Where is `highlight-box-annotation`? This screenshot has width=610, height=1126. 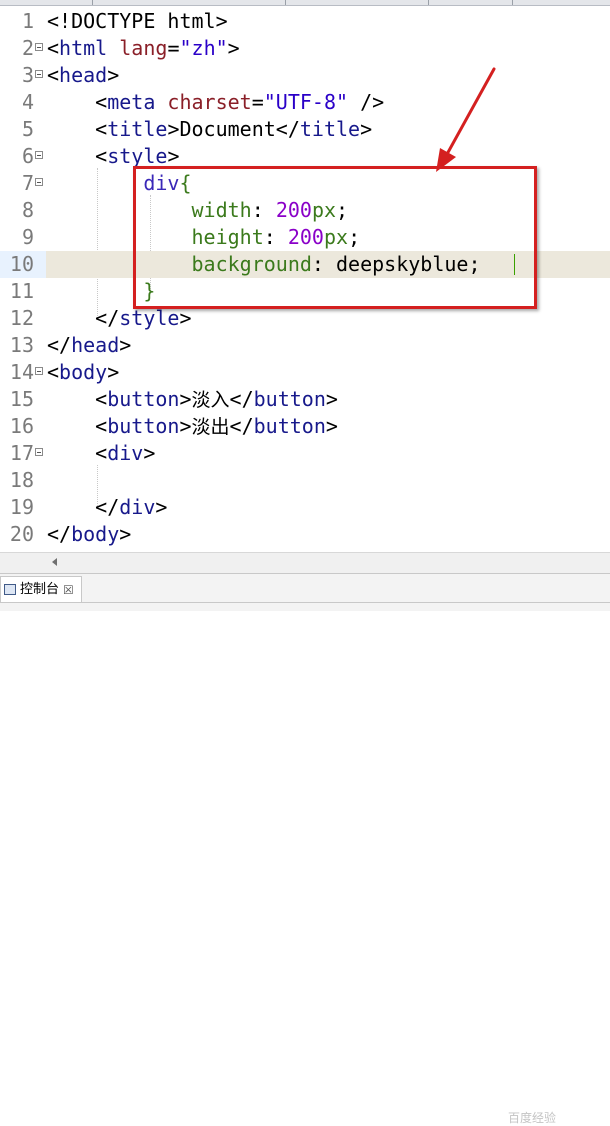
highlight-box-annotation is located at coordinates (335, 237).